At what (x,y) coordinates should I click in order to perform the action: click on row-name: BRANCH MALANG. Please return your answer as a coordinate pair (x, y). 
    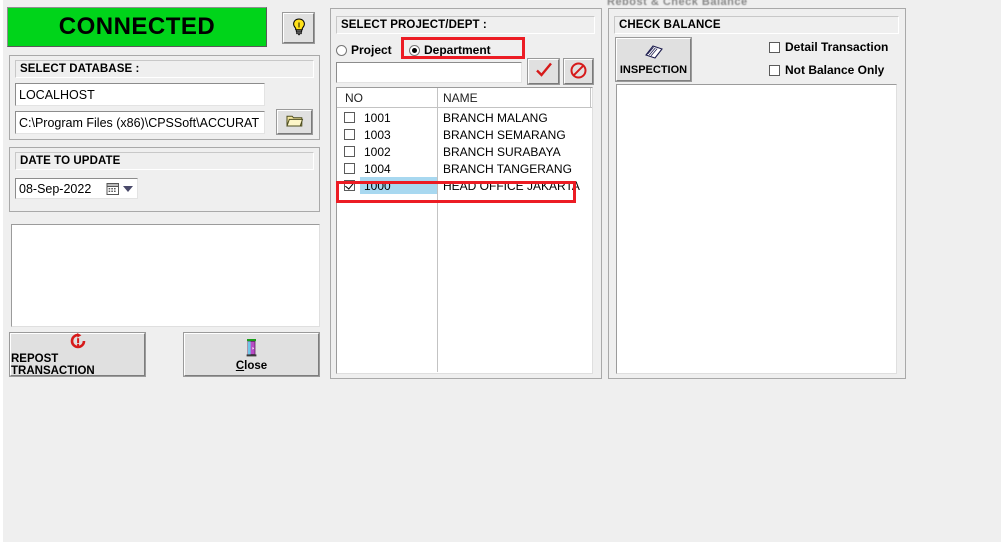
    Looking at the image, I should click on (495, 117).